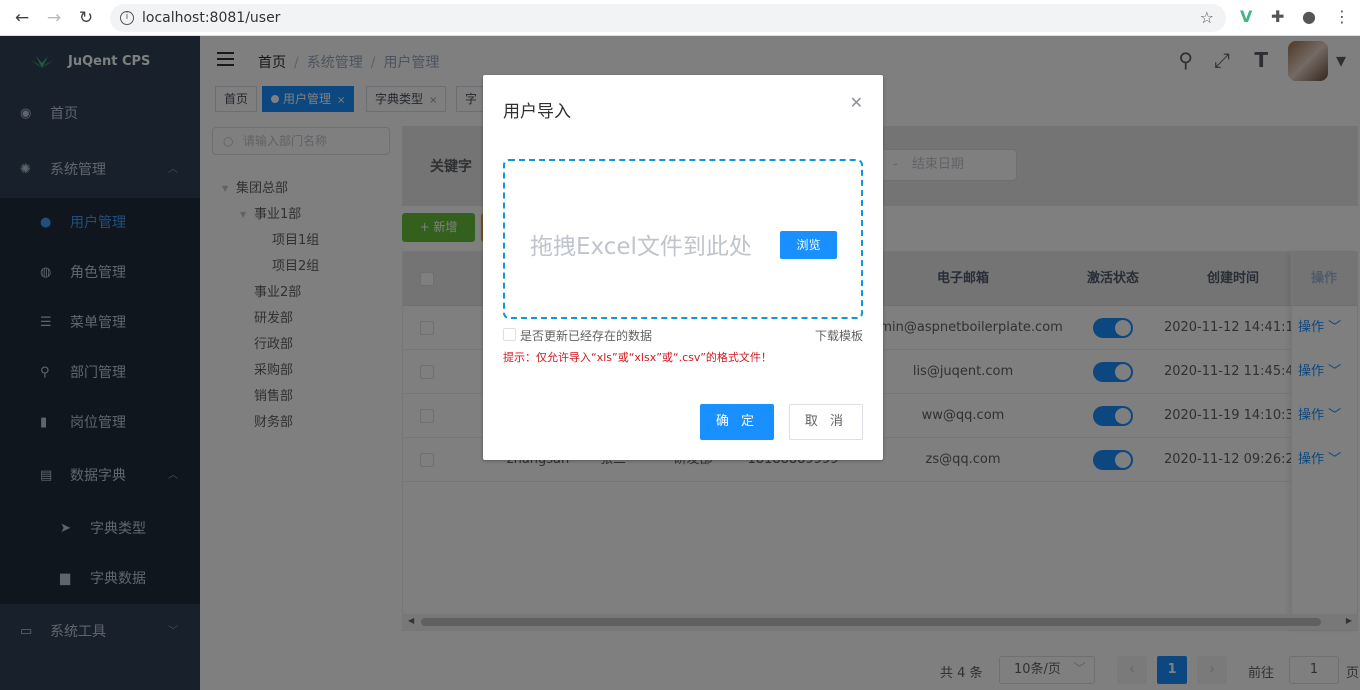 The width and height of the screenshot is (1360, 690). What do you see at coordinates (1277, 16) in the screenshot?
I see `extensions-icon: ✚` at bounding box center [1277, 16].